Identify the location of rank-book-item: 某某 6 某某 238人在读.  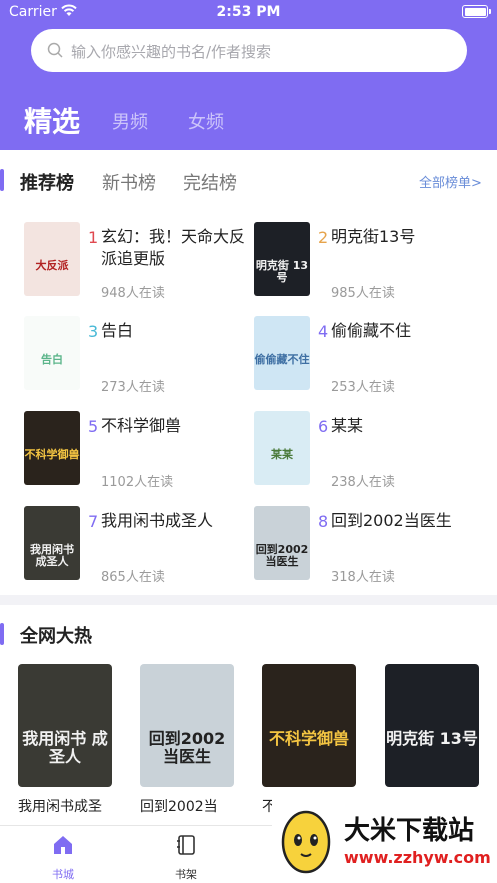
(364, 451).